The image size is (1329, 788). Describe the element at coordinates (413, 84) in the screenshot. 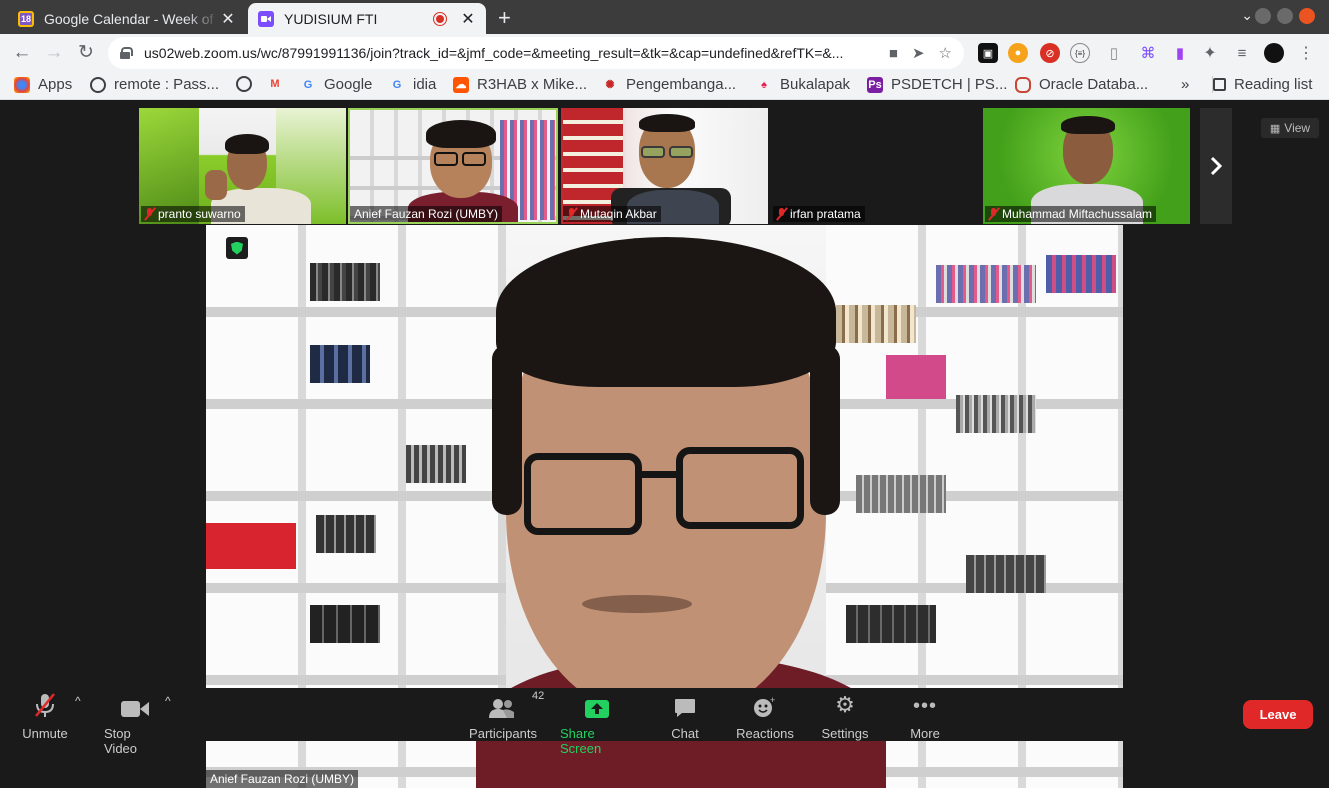

I see `bookmark-item: Gidia` at that location.